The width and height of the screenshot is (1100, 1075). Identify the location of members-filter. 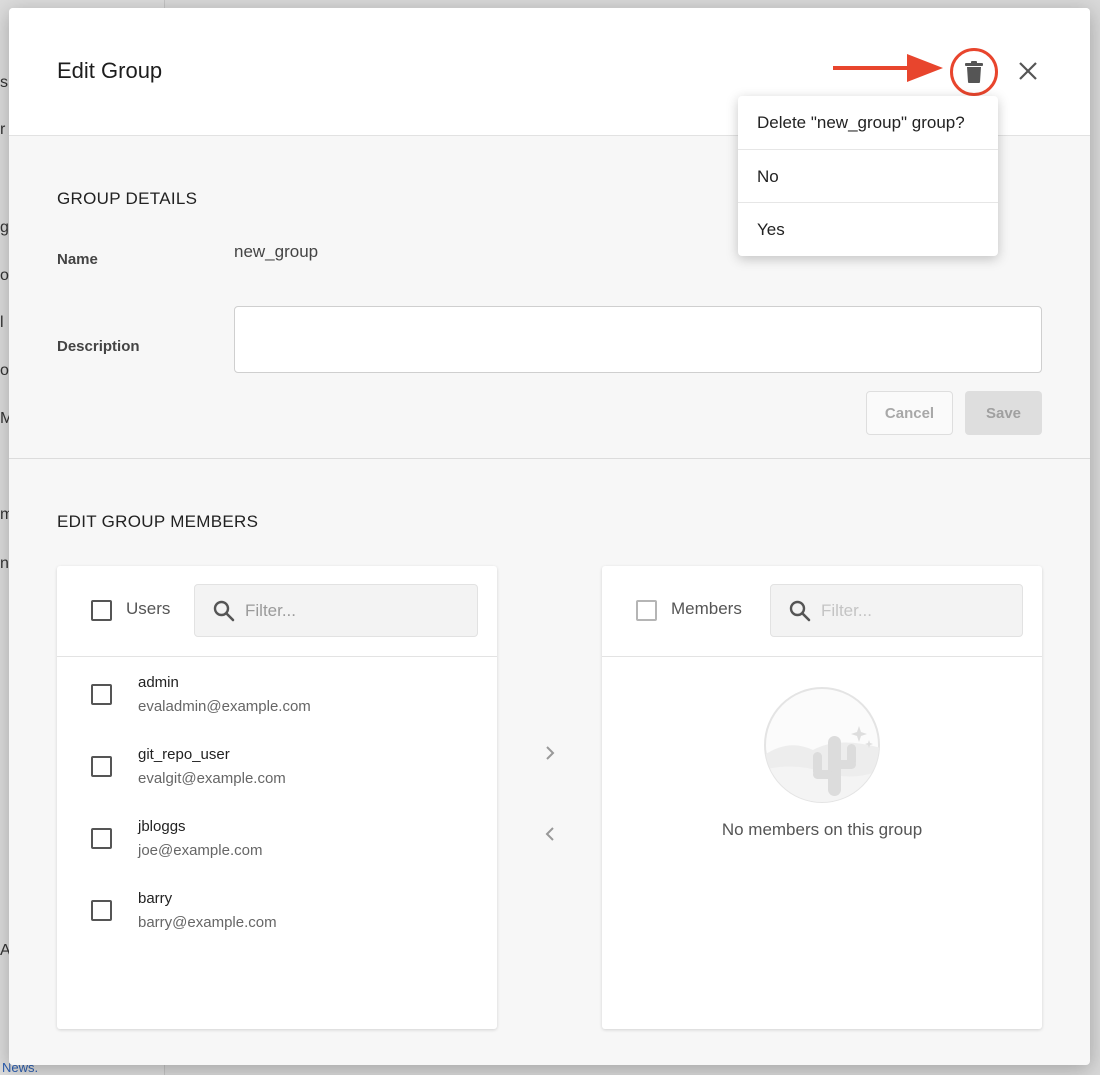
(896, 610).